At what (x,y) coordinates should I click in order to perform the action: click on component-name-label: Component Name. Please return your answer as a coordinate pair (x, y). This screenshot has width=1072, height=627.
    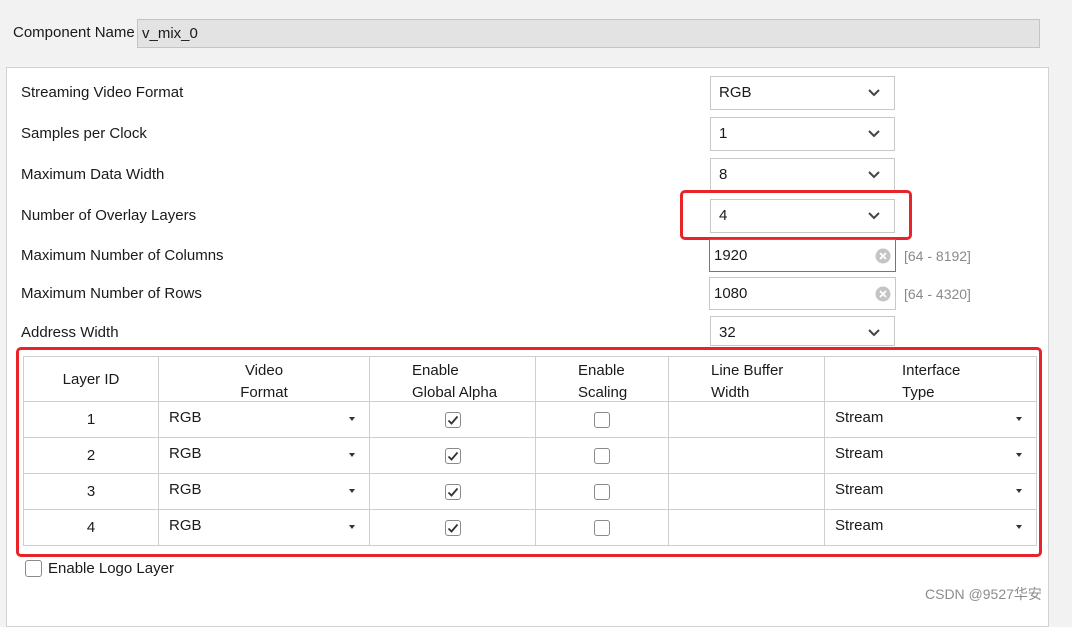
    Looking at the image, I should click on (74, 32).